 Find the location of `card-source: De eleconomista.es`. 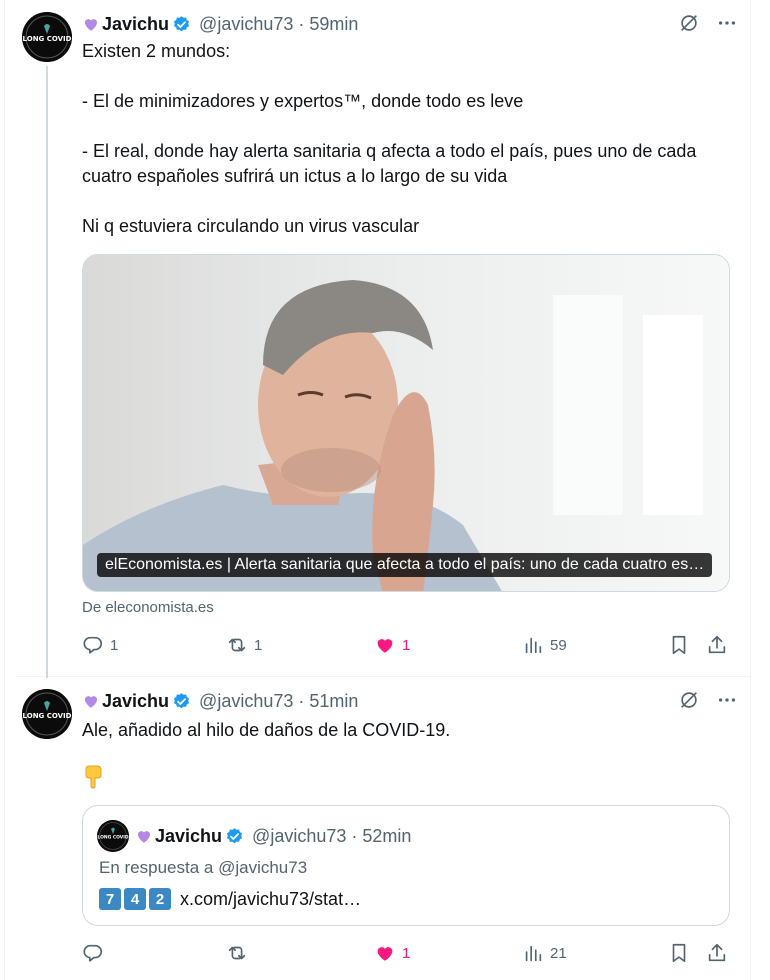

card-source: De eleconomista.es is located at coordinates (148, 607).